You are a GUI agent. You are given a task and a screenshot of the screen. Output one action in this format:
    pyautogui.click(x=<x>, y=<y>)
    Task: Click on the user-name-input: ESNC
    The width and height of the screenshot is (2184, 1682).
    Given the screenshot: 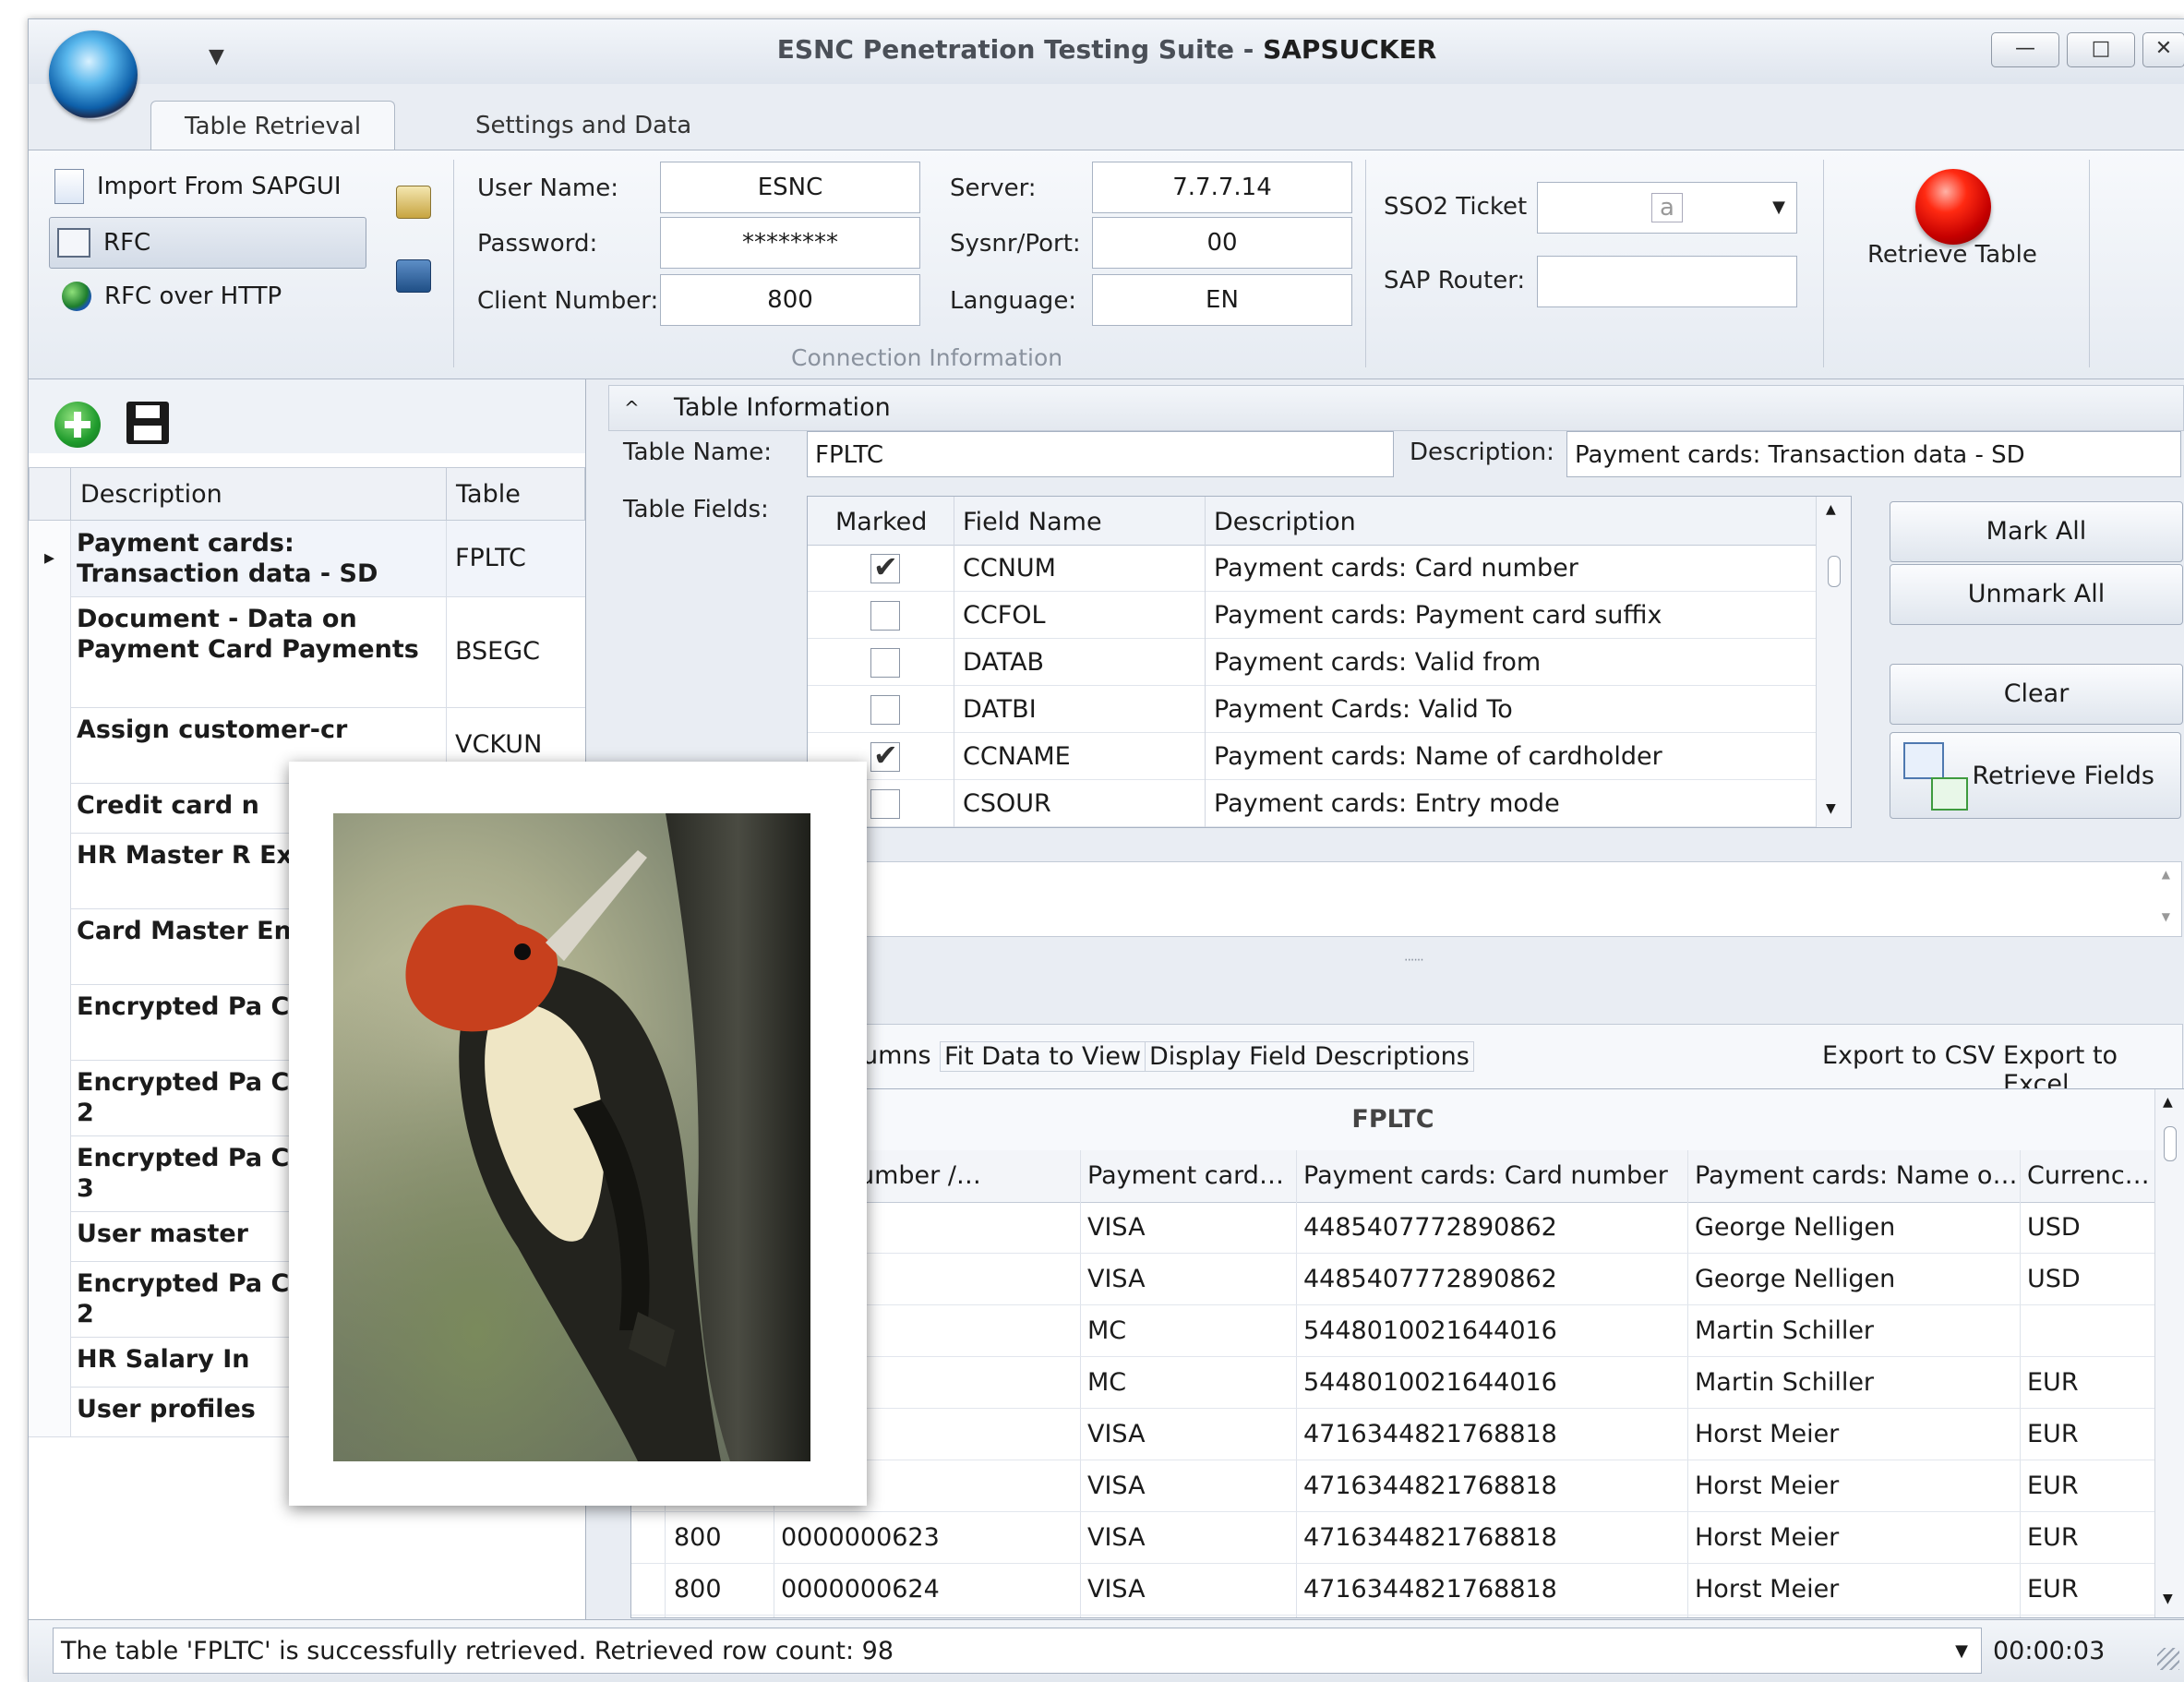 What is the action you would take?
    pyautogui.click(x=790, y=187)
    